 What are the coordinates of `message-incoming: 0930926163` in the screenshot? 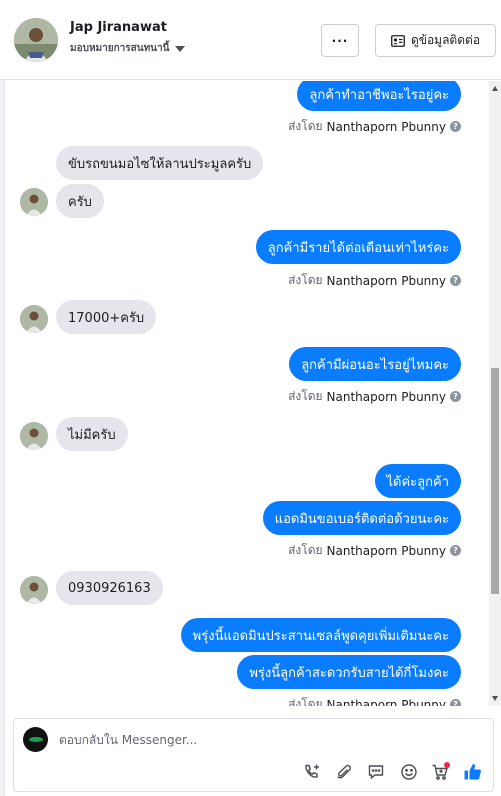 It's located at (109, 588).